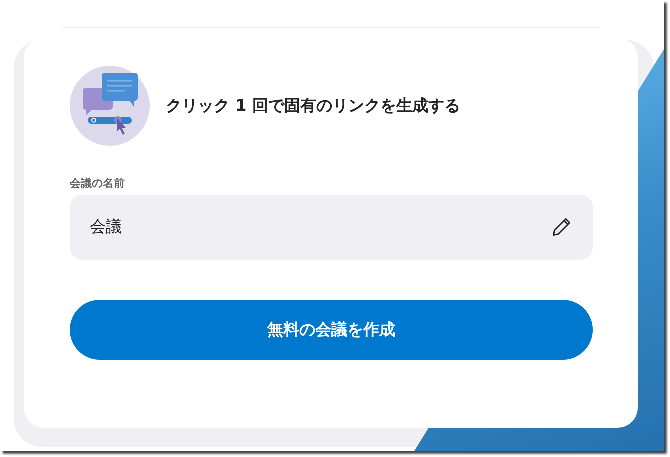 The height and width of the screenshot is (457, 670). What do you see at coordinates (562, 227) in the screenshot?
I see `pencil-icon` at bounding box center [562, 227].